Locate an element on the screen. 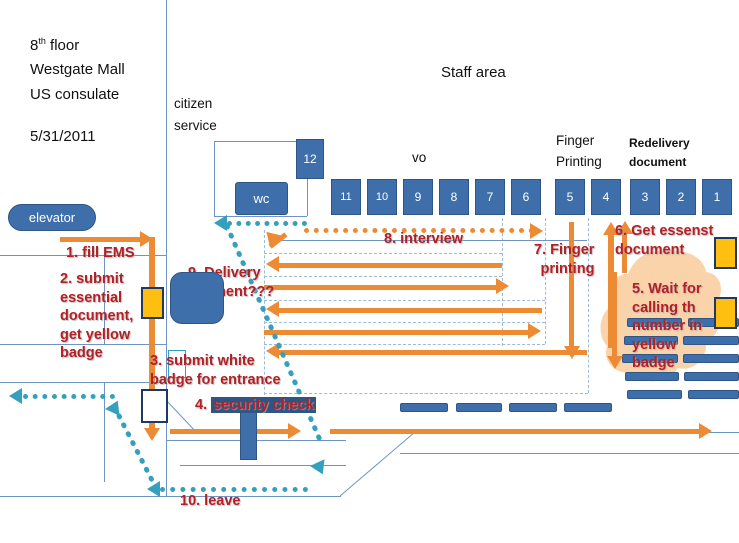 This screenshot has width=739, height=543. wall-lobby-right-edge is located at coordinates (166, 278).